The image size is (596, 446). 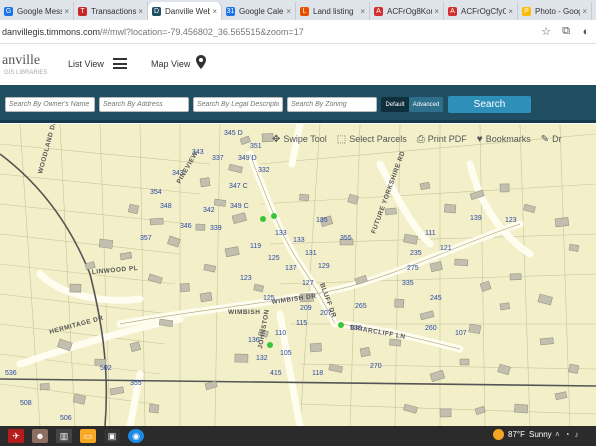 What do you see at coordinates (476, 218) in the screenshot?
I see `parcel-number: 139` at bounding box center [476, 218].